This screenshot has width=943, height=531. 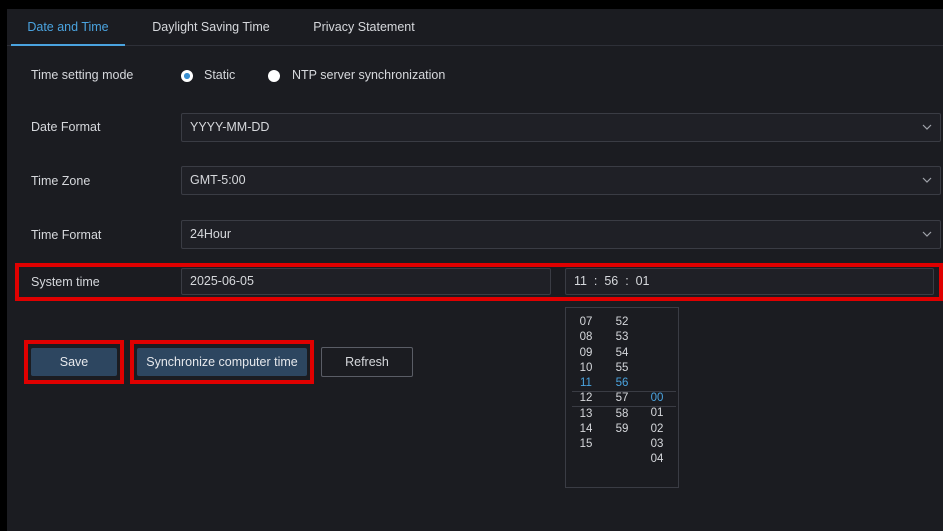 What do you see at coordinates (586, 444) in the screenshot?
I see `hour-option: 15` at bounding box center [586, 444].